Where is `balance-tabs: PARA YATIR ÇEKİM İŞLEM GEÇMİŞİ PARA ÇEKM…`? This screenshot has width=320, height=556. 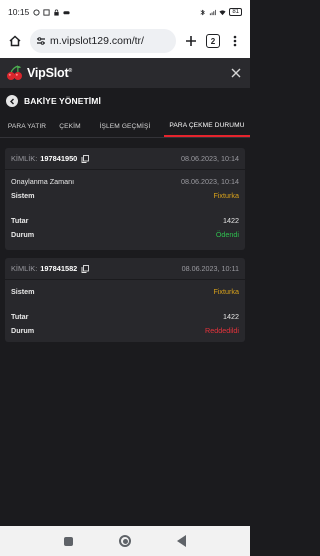
balance-tabs: PARA YATIR ÇEKİM İŞLEM GEÇMİŞİ PARA ÇEKM… is located at coordinates (125, 127).